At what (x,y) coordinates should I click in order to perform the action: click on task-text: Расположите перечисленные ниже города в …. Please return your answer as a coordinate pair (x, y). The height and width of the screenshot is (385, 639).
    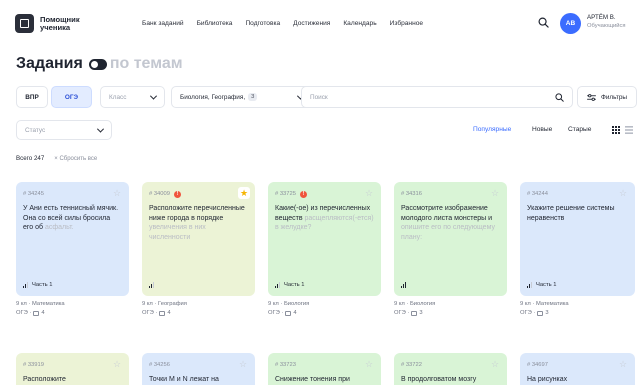
    Looking at the image, I should click on (198, 223).